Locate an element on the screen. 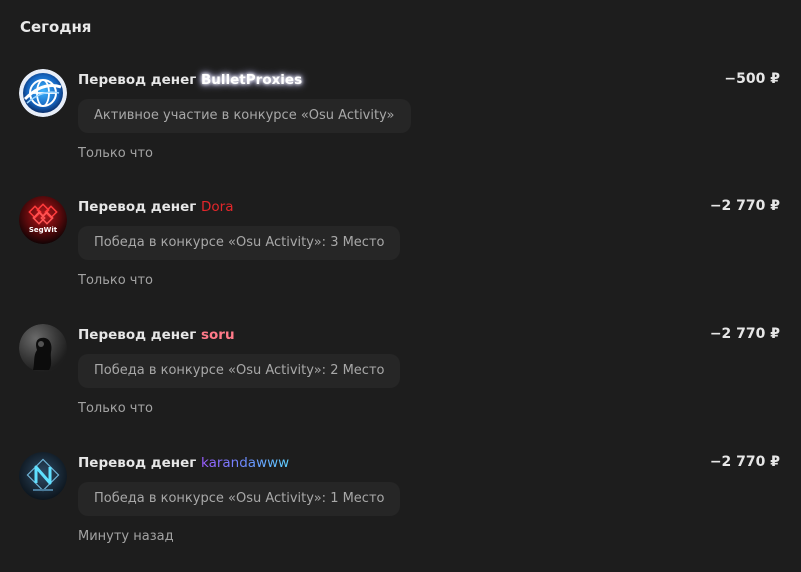 This screenshot has height=572, width=801. transaction-title: Перевод денег BulletProxies is located at coordinates (190, 80).